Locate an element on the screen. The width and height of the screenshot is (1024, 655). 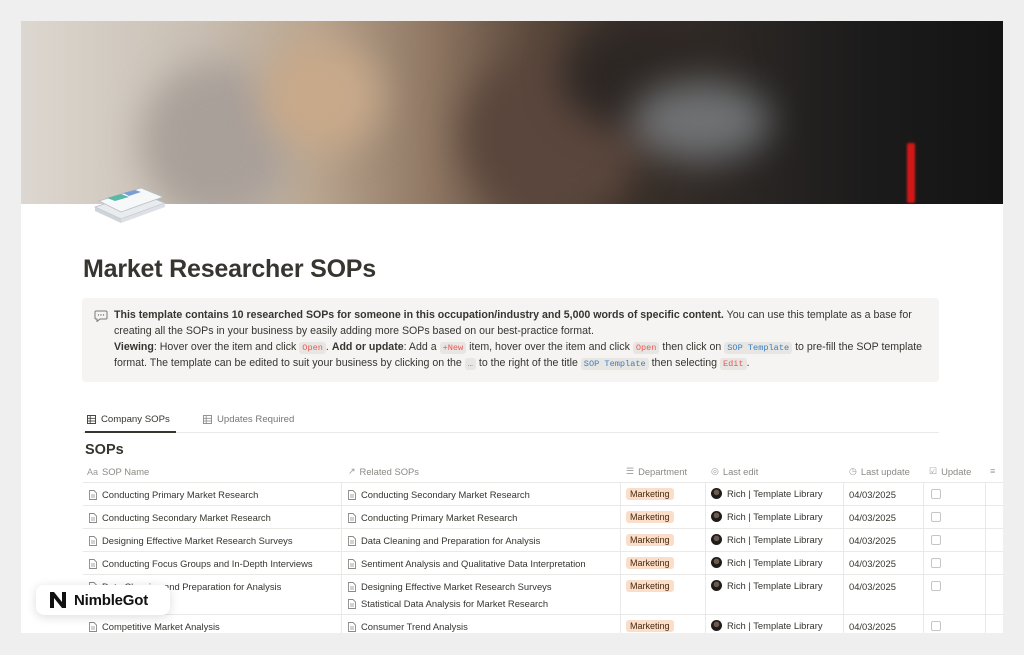
tab-updates-required: Updates Required is located at coordinates (248, 419).